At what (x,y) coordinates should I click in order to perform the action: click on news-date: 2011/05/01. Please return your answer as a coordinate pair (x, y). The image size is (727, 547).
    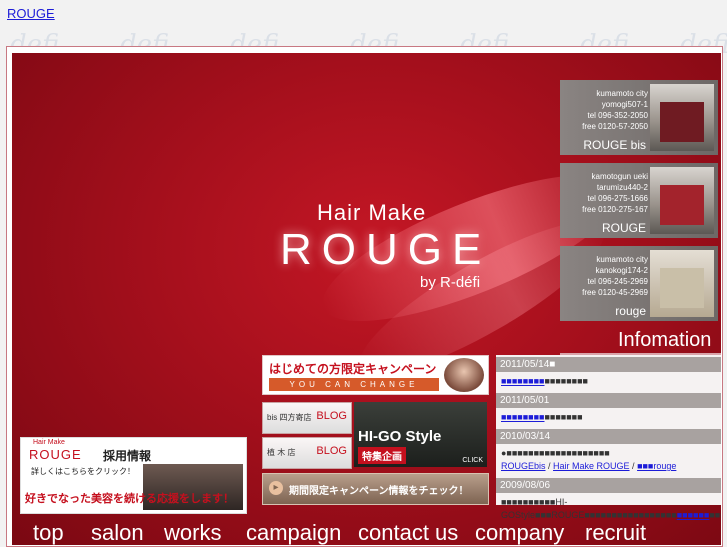
    Looking at the image, I should click on (608, 400).